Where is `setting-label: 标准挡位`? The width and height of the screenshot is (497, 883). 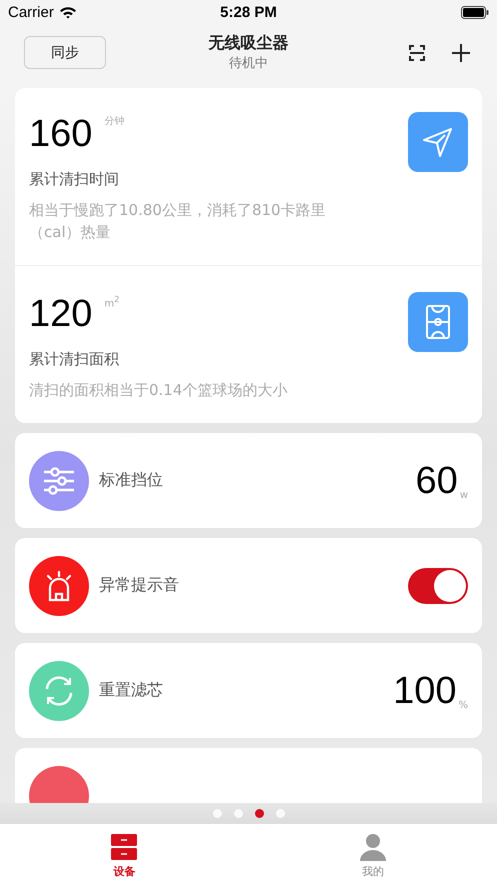
setting-label: 标准挡位 is located at coordinates (131, 480).